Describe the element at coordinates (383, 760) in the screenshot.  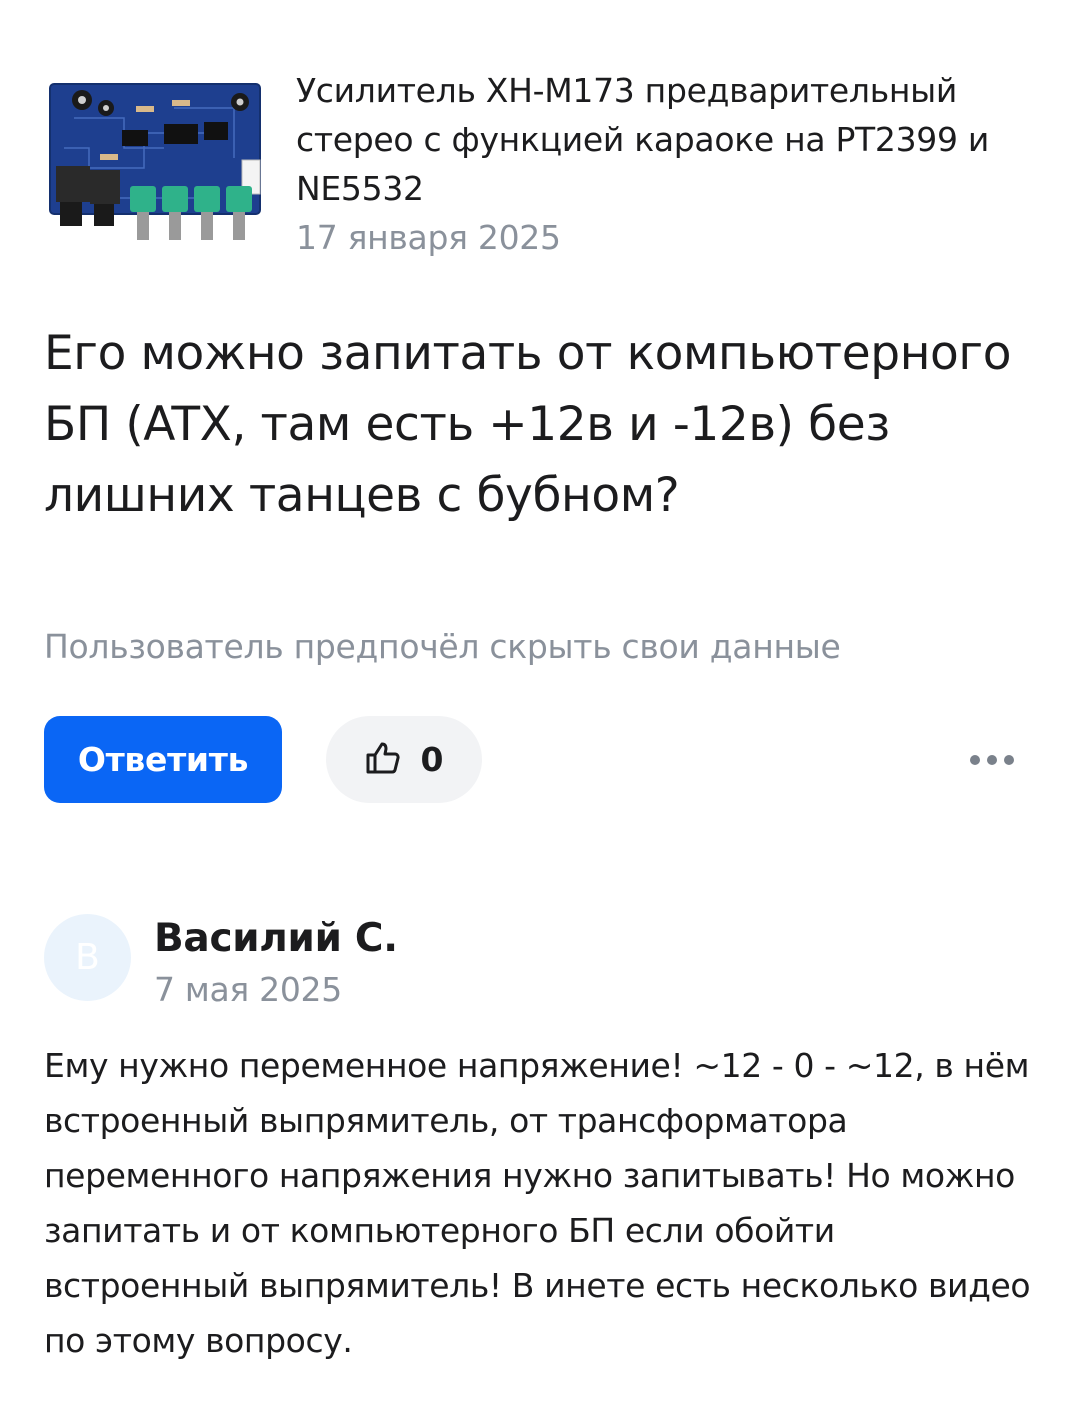
I see `thumbs-up-icon` at that location.